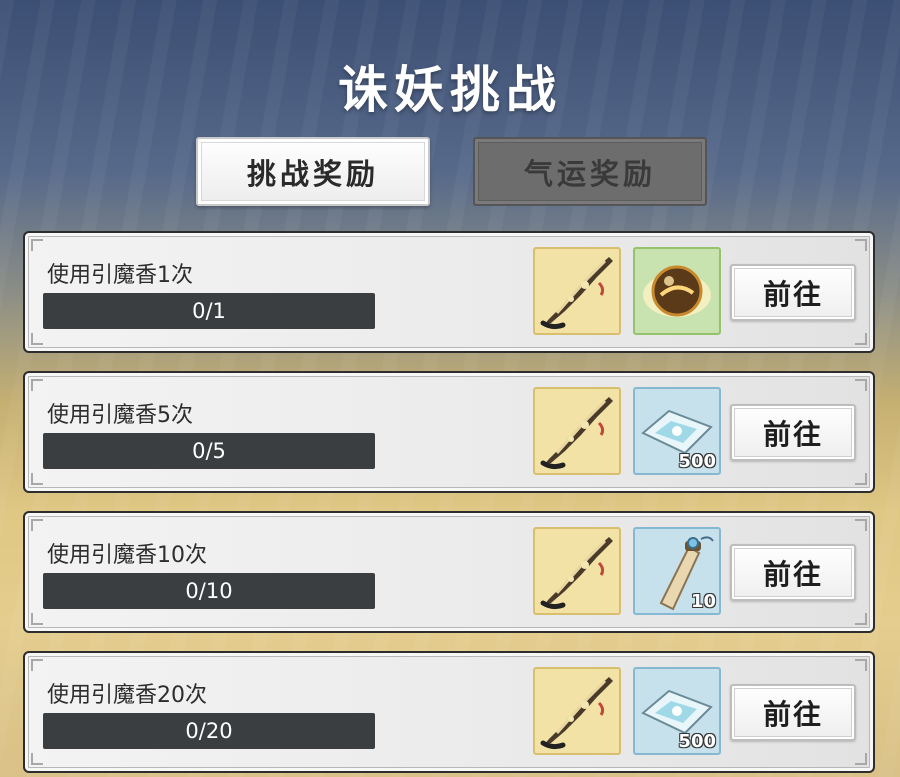 The image size is (900, 777). I want to click on tab-fortune-rewards: 气运奖励, so click(590, 171).